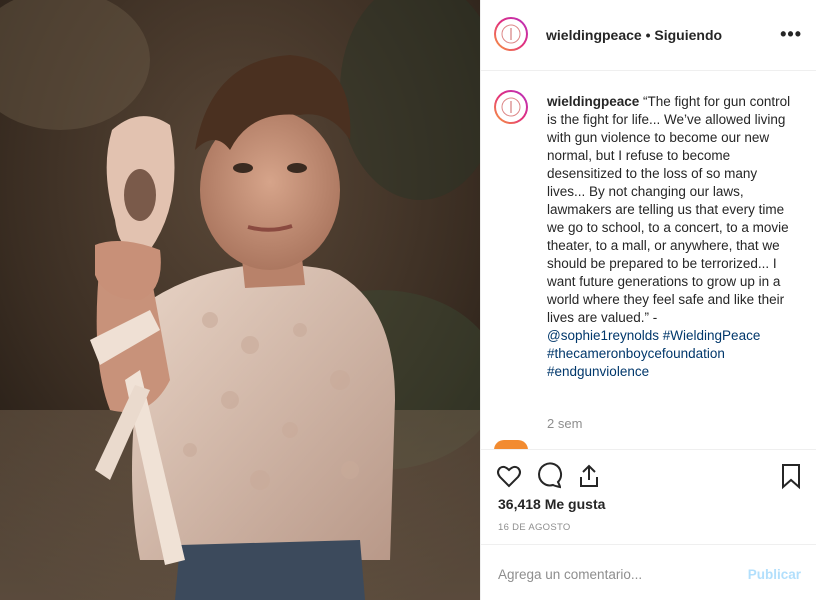  Describe the element at coordinates (672, 336) in the screenshot. I see `hashtag-link: @sophie1reynolds #WieldingPeace` at that location.